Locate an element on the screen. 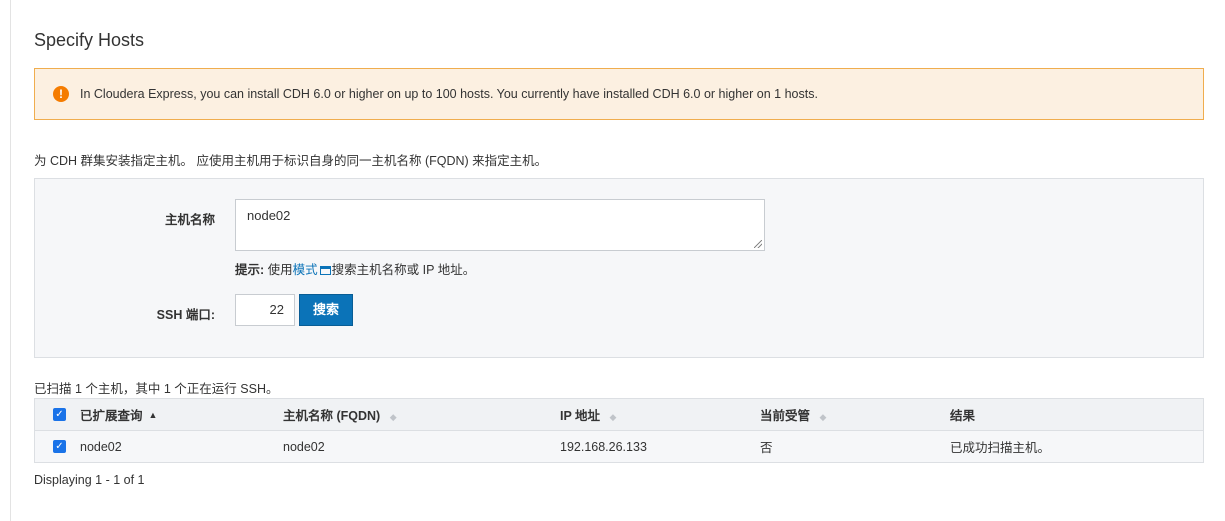 Image resolution: width=1225 pixels, height=521 pixels. hostname-value: node02 is located at coordinates (269, 215).